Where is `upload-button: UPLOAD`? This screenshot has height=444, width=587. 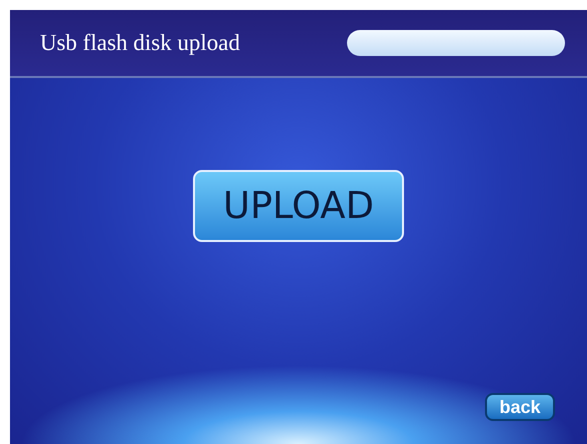 upload-button: UPLOAD is located at coordinates (298, 206).